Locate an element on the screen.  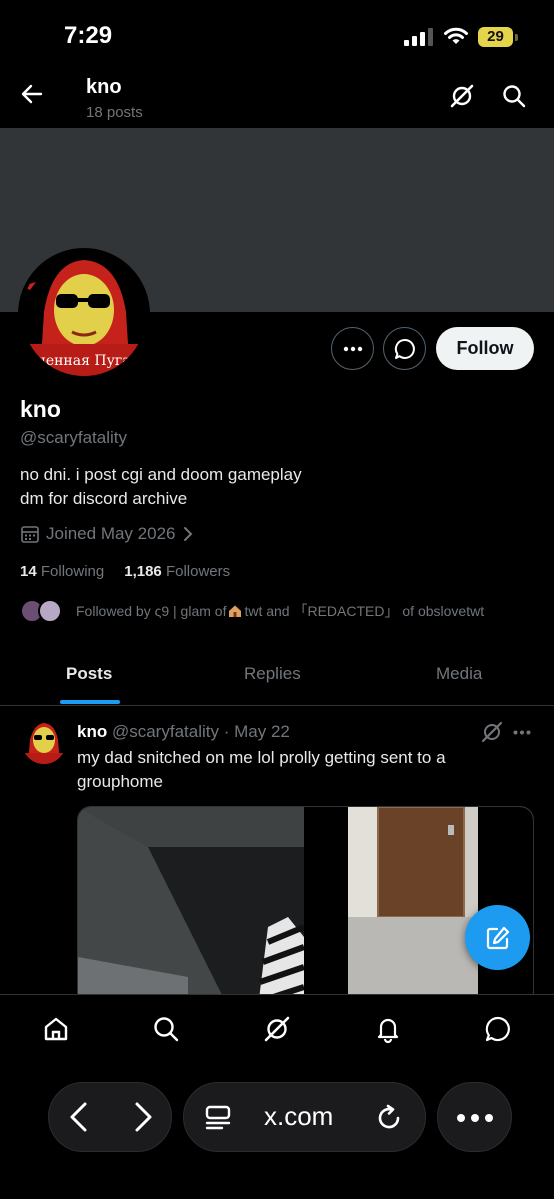
bottom-navigation is located at coordinates (277, 1029).